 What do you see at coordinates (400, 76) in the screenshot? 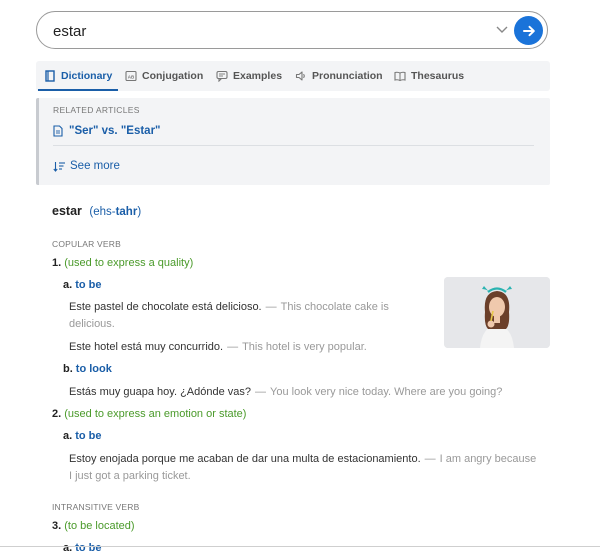
I see `open-book-icon` at bounding box center [400, 76].